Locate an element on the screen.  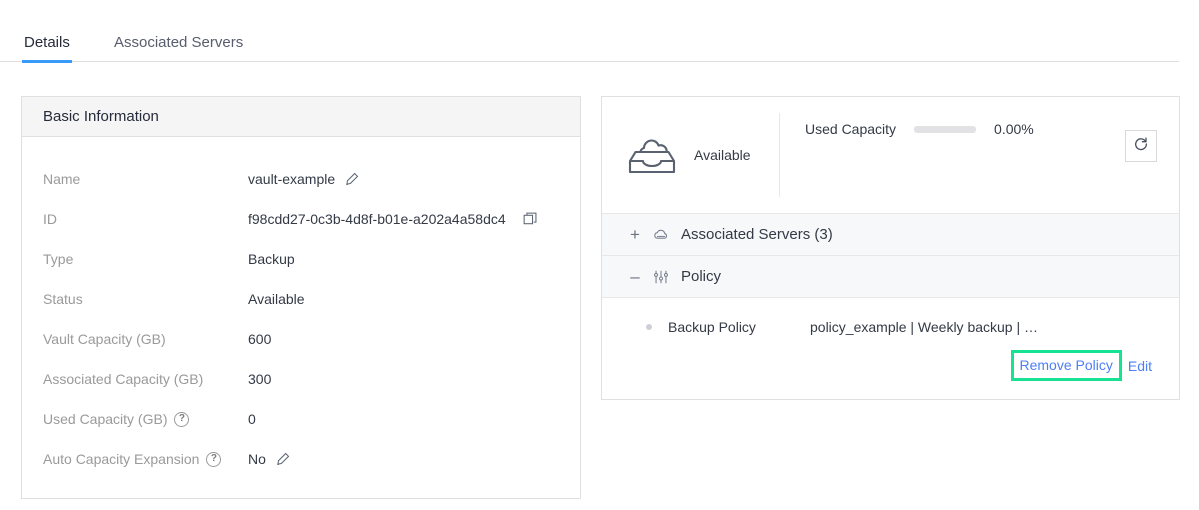
vault-summary-header: Available Used Capacity 0.00% is located at coordinates (890, 155).